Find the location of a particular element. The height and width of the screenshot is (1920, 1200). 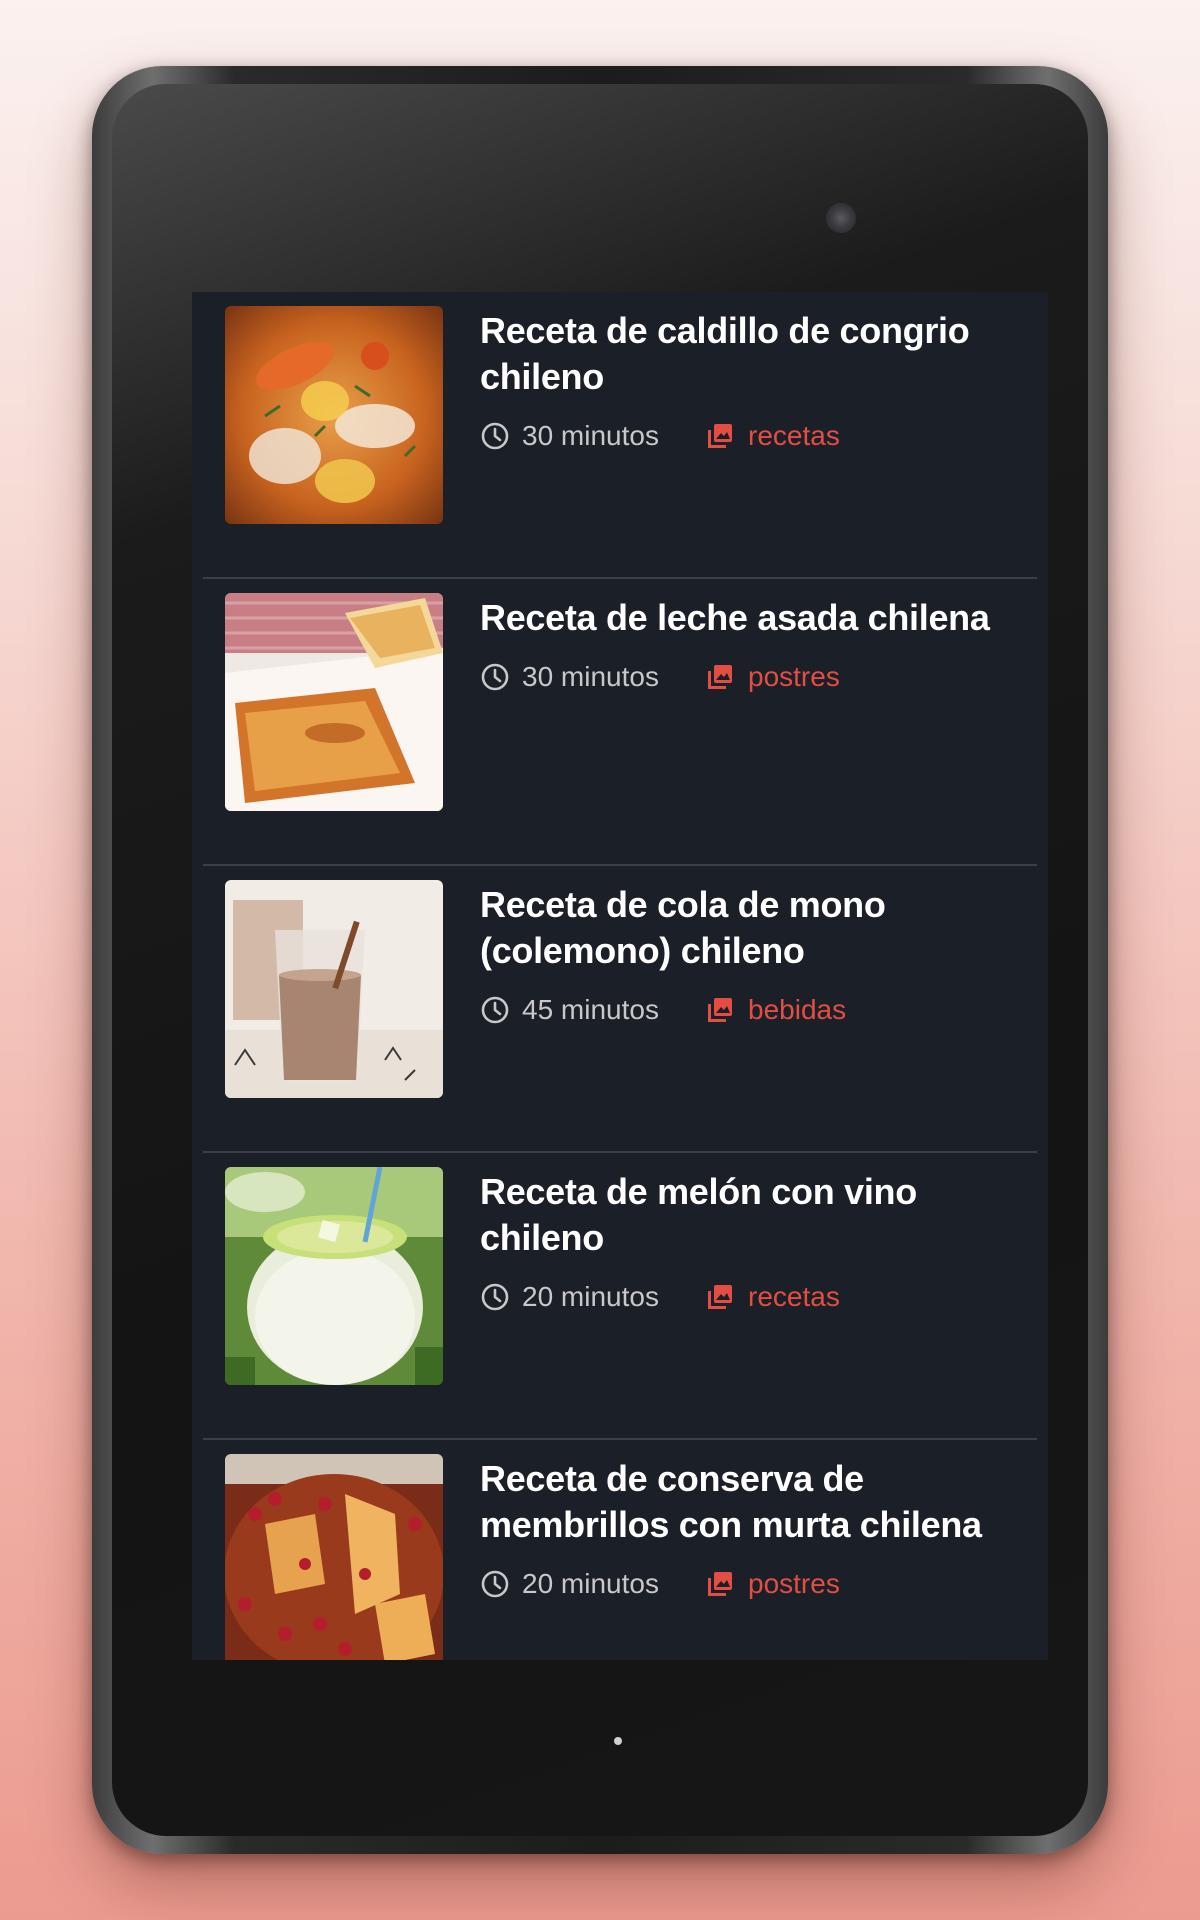

recipe-meta: 45 minutos bebidas is located at coordinates (750, 1010).